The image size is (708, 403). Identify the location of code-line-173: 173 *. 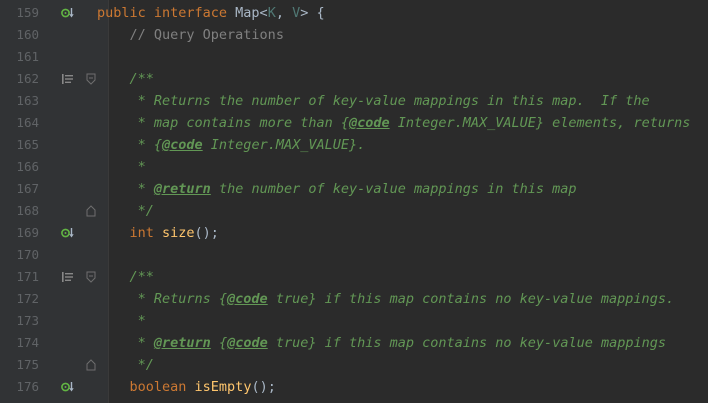
(354, 321).